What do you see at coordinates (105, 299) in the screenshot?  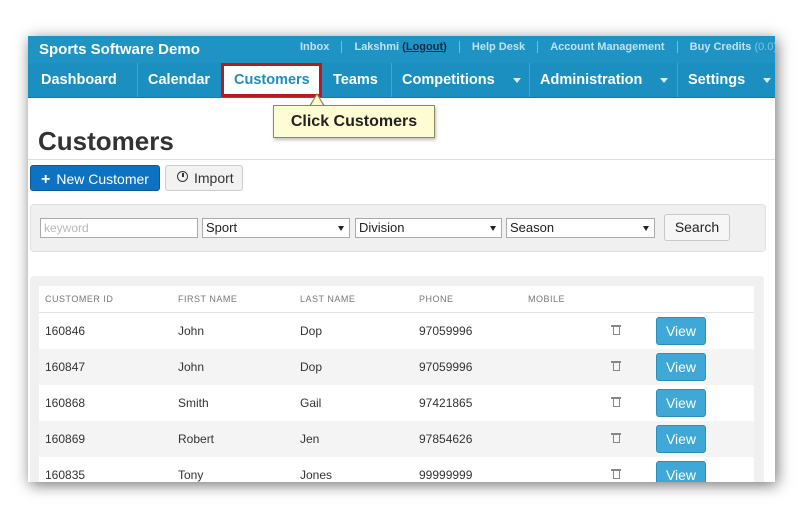 I see `column-header: CUSTOMER ID` at bounding box center [105, 299].